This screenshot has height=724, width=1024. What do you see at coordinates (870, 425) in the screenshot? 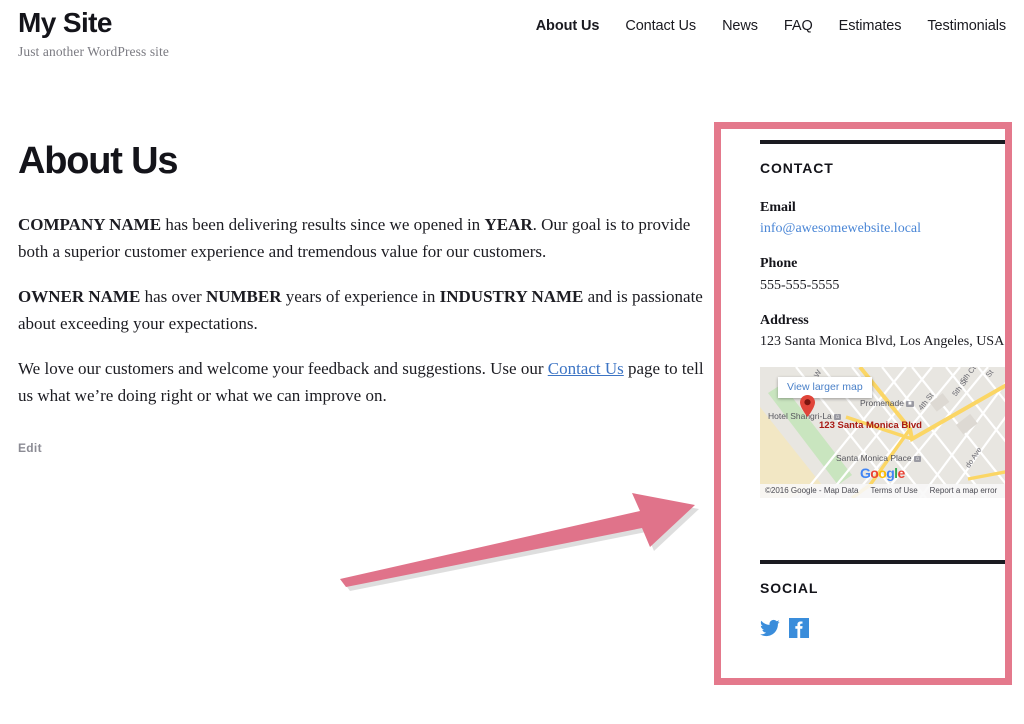
I see `map-marker-label: 123 Santa Monica Blvd` at bounding box center [870, 425].